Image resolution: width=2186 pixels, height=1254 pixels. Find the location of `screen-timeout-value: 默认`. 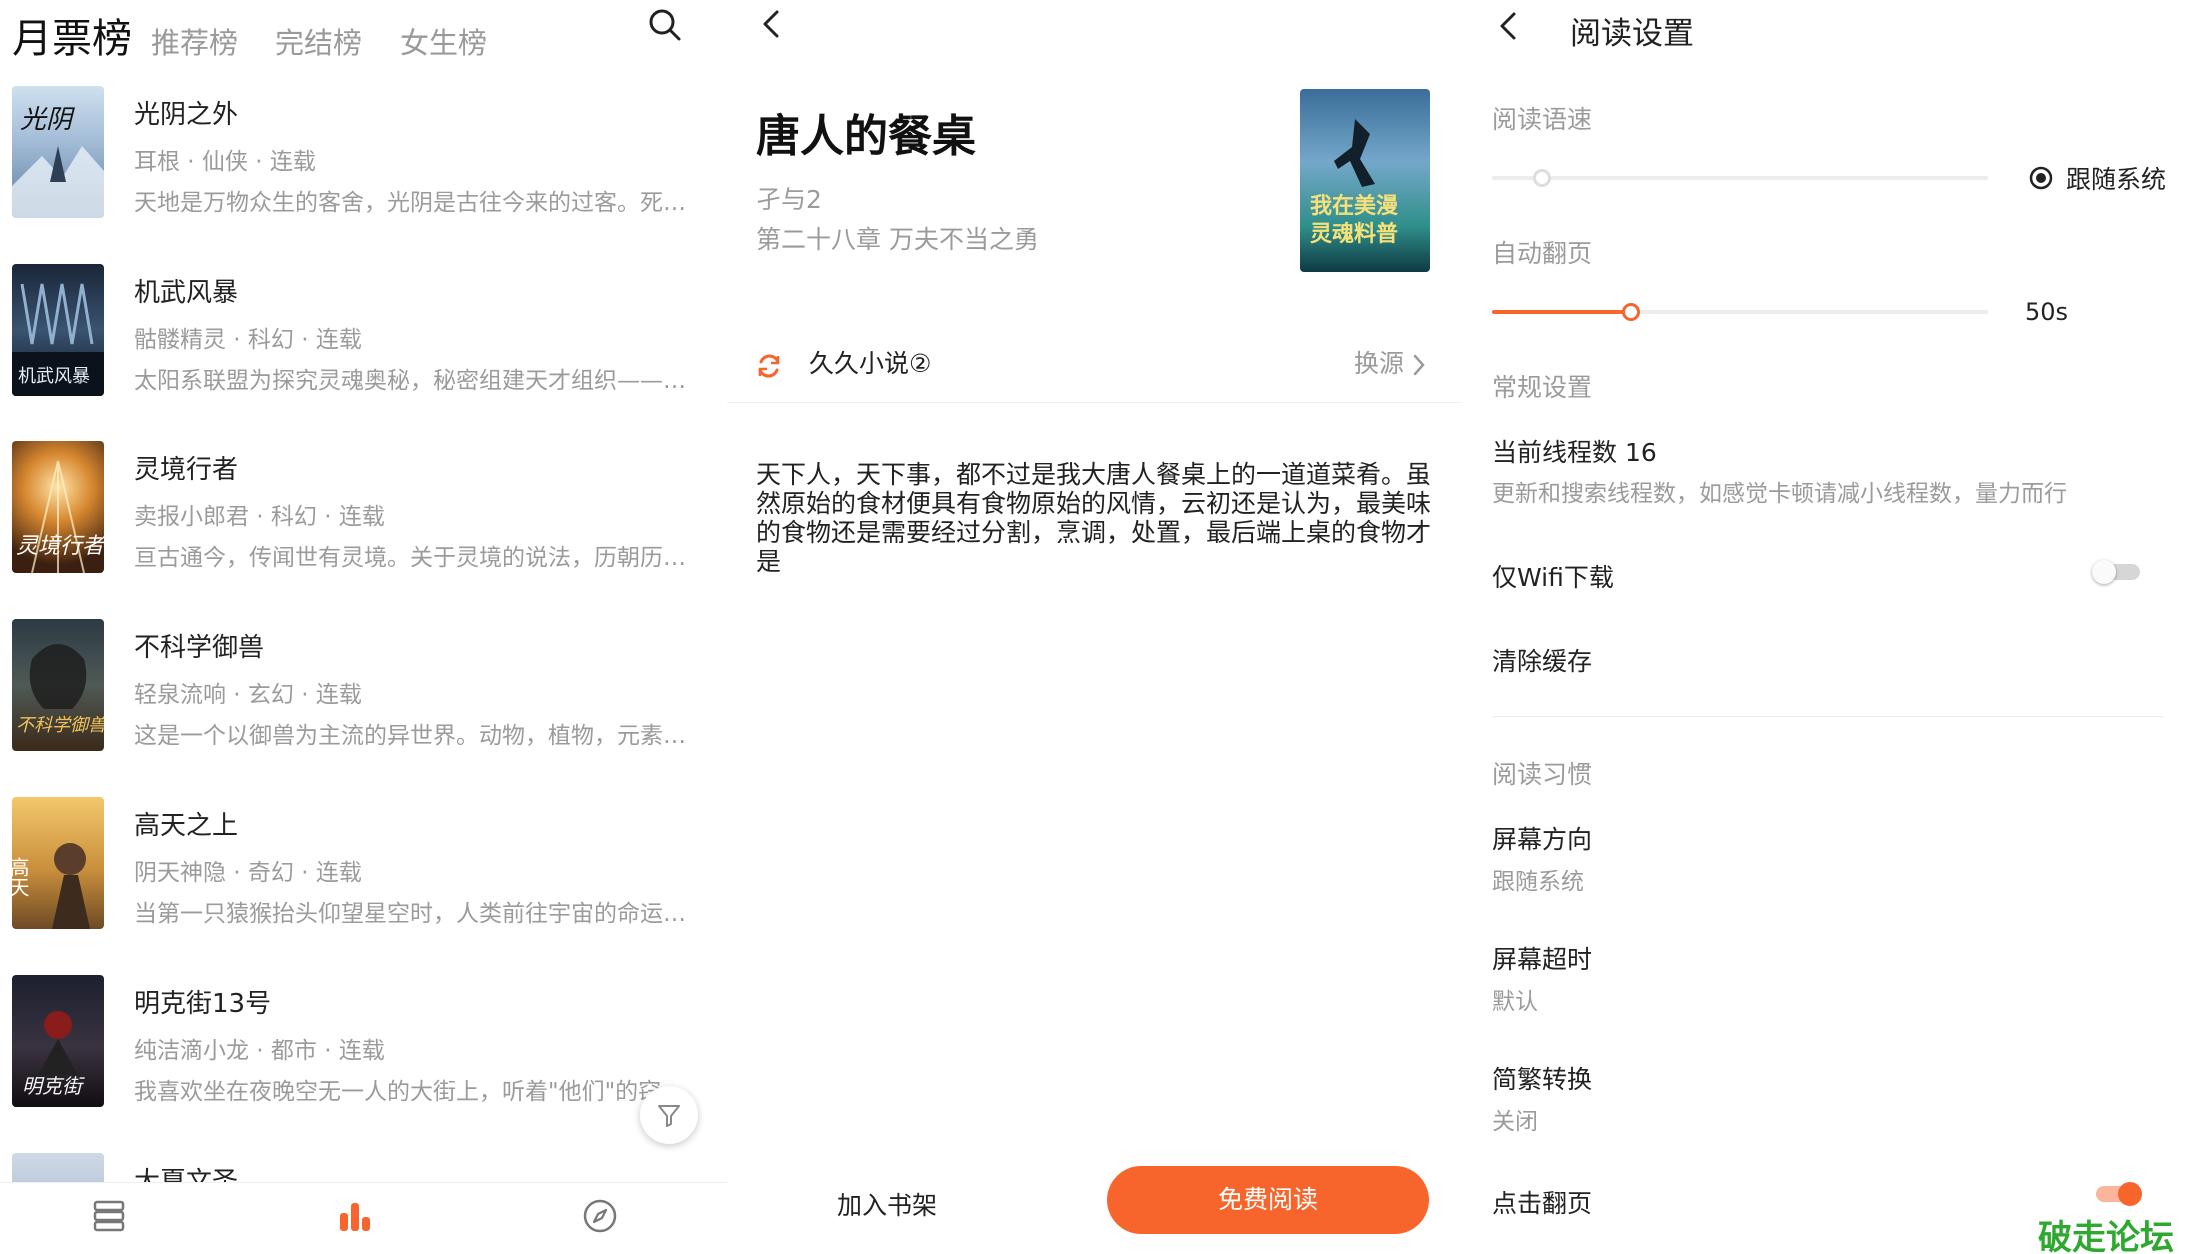

screen-timeout-value: 默认 is located at coordinates (1515, 1002).